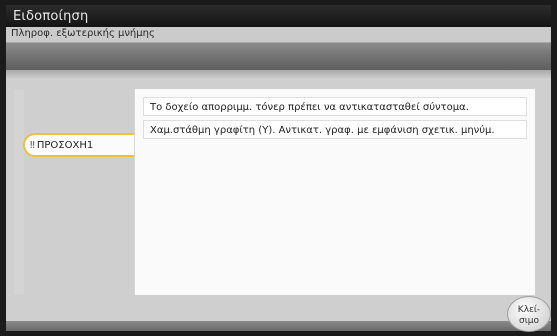 The height and width of the screenshot is (336, 557). I want to click on header-band, so click(278, 56).